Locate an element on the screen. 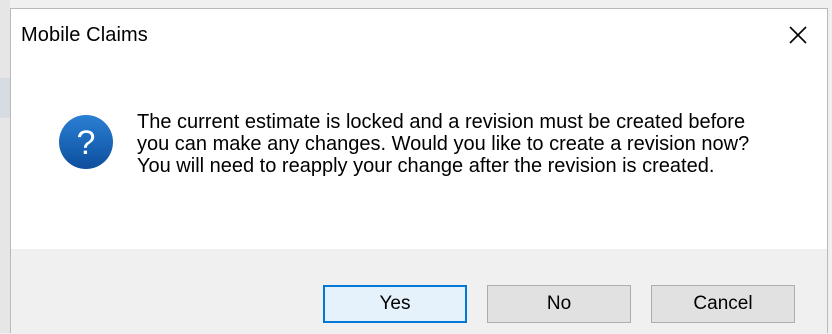  cancel-button: Cancel is located at coordinates (723, 304).